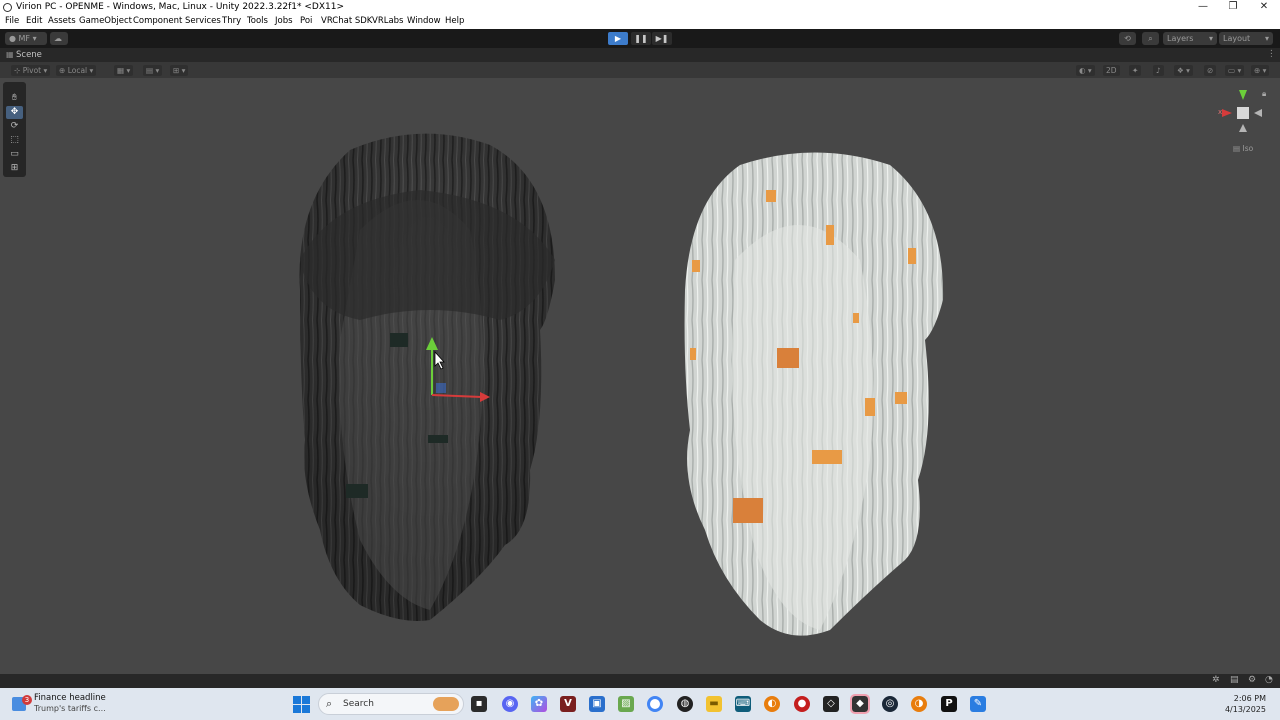 The height and width of the screenshot is (720, 1280). What do you see at coordinates (29, 55) in the screenshot?
I see `tab-scene: Scene` at bounding box center [29, 55].